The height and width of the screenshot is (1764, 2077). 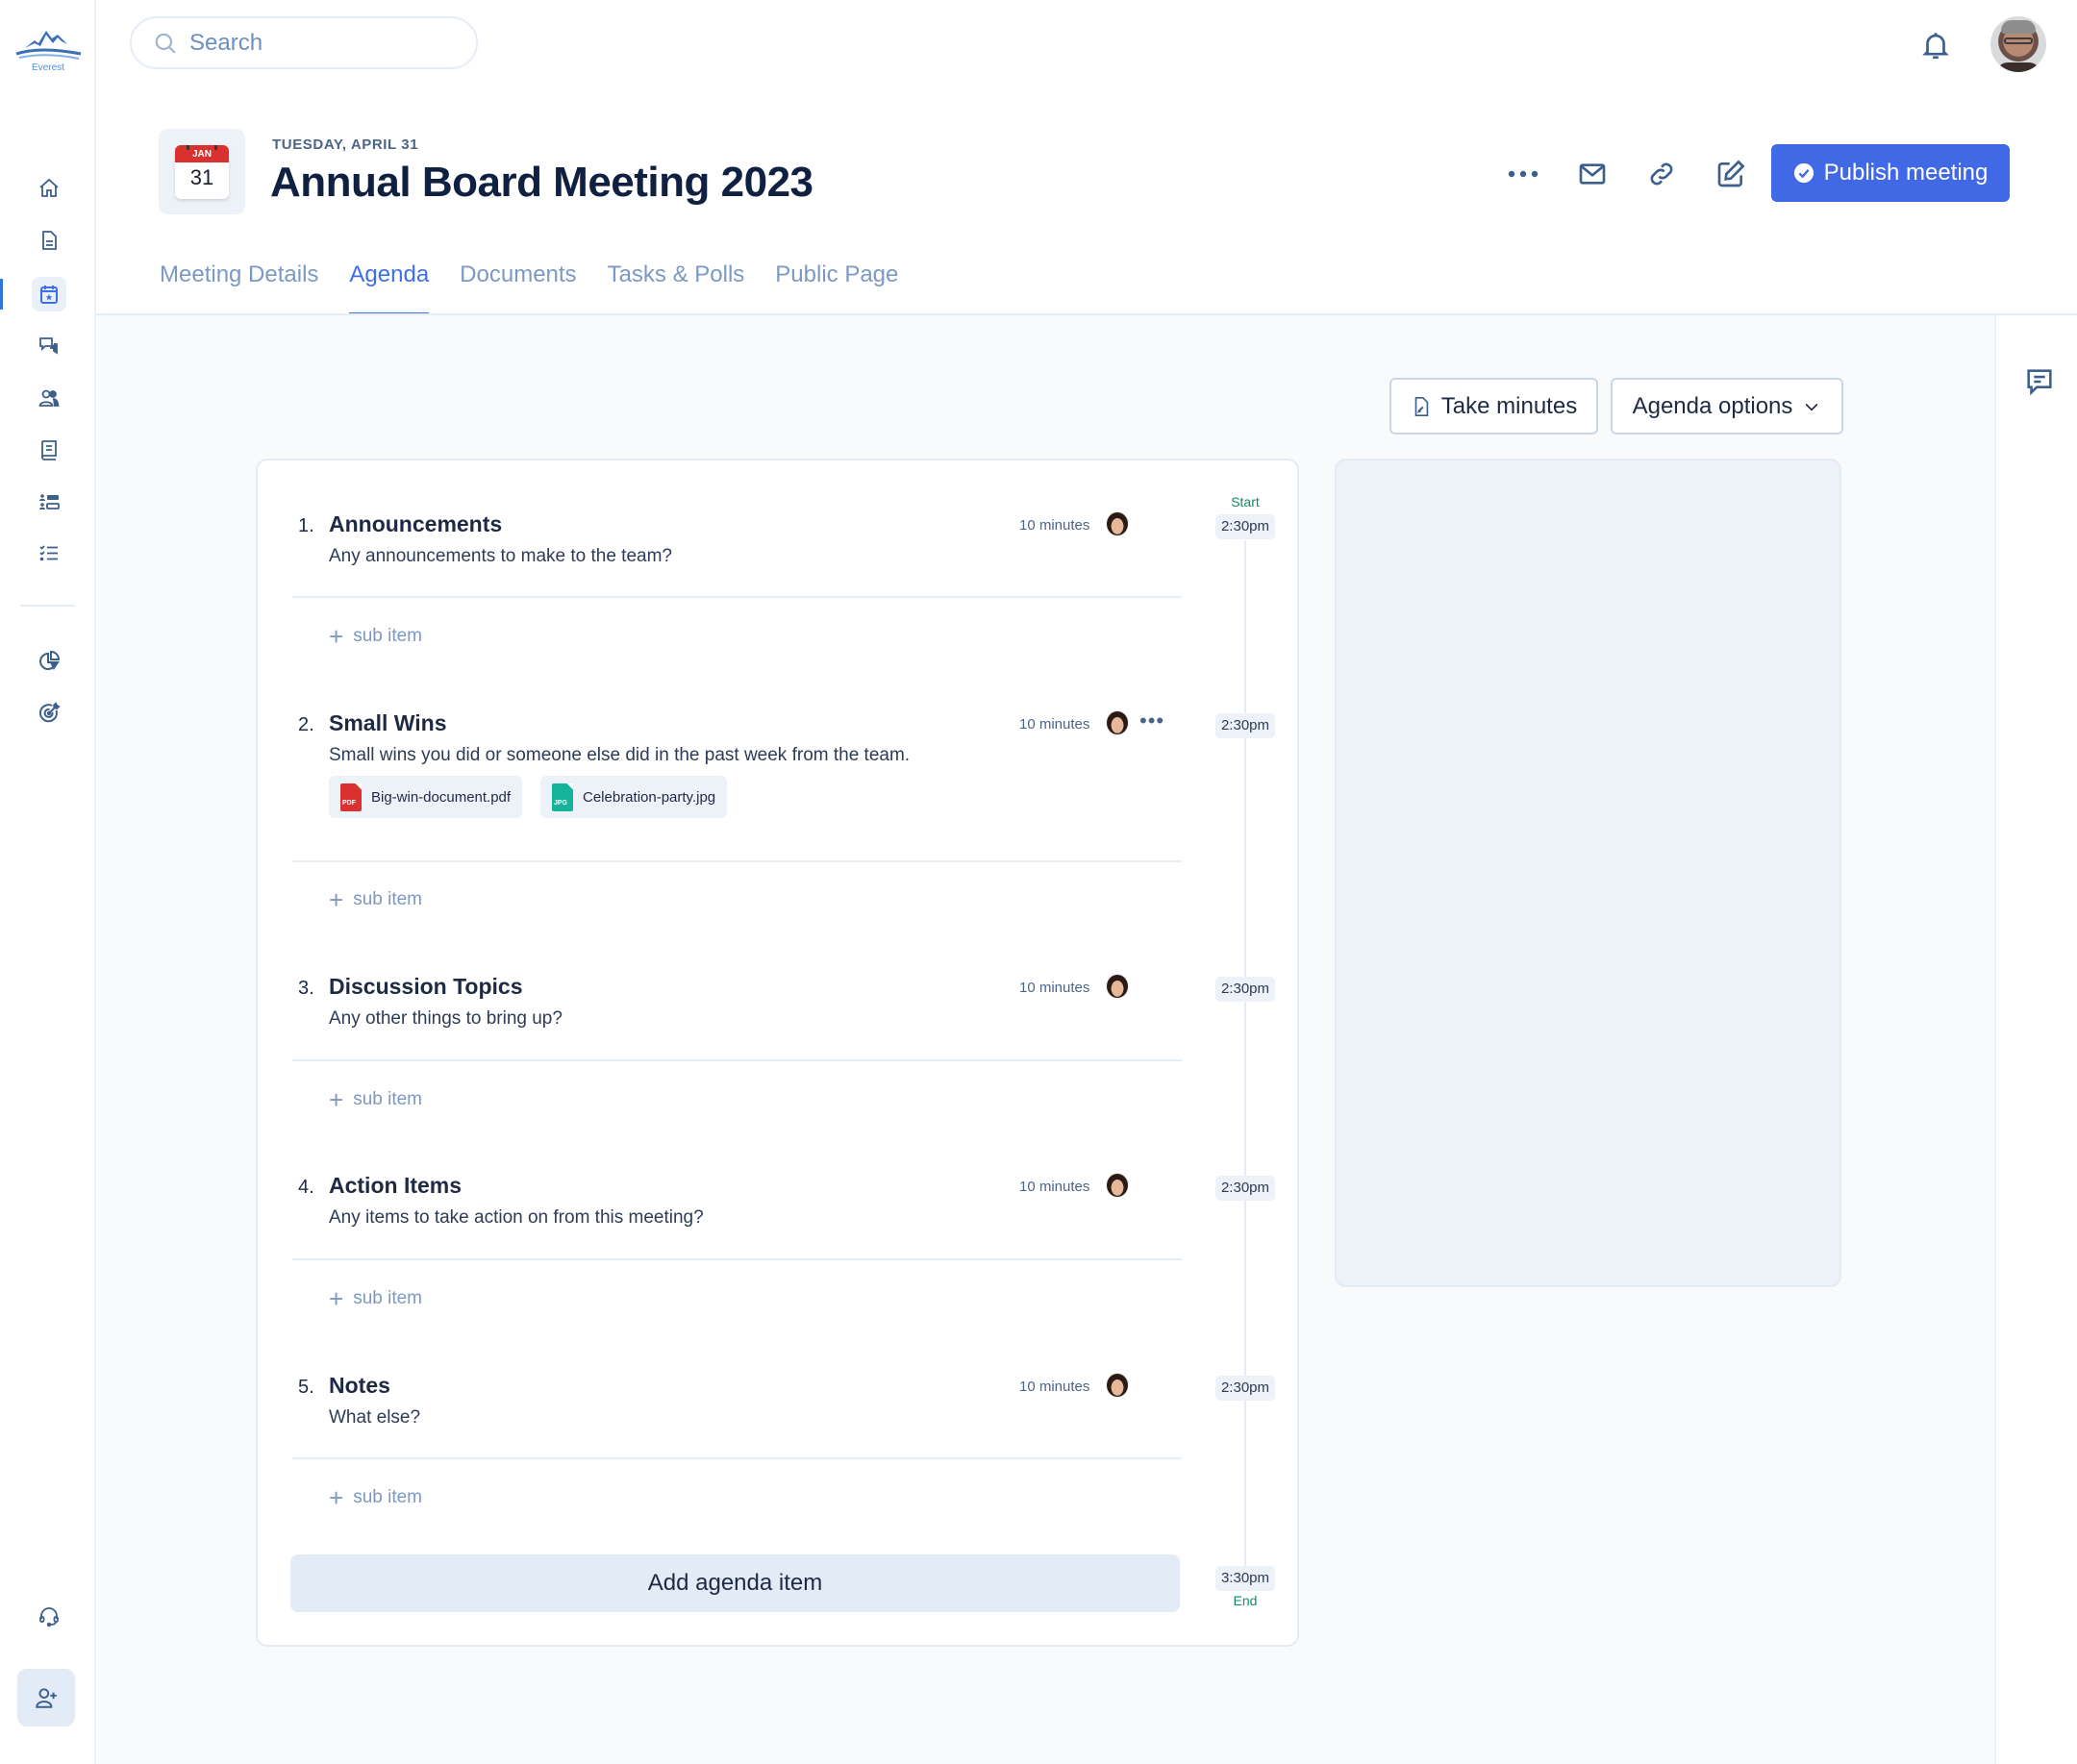 What do you see at coordinates (1245, 1600) in the screenshot?
I see `timeline-end-label: End` at bounding box center [1245, 1600].